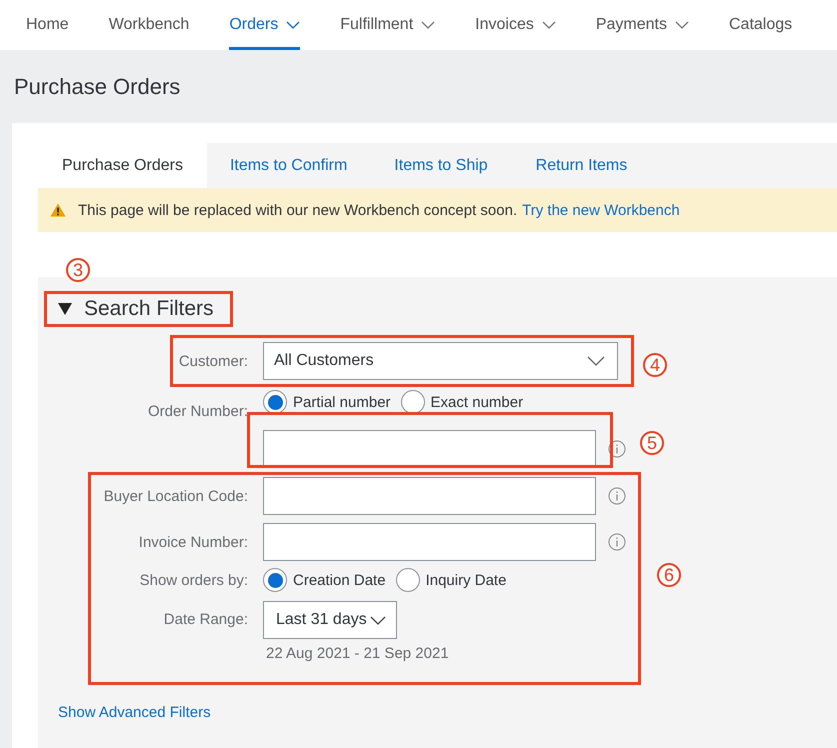 This screenshot has width=837, height=748. I want to click on nav-item: Fulfillment, so click(388, 25).